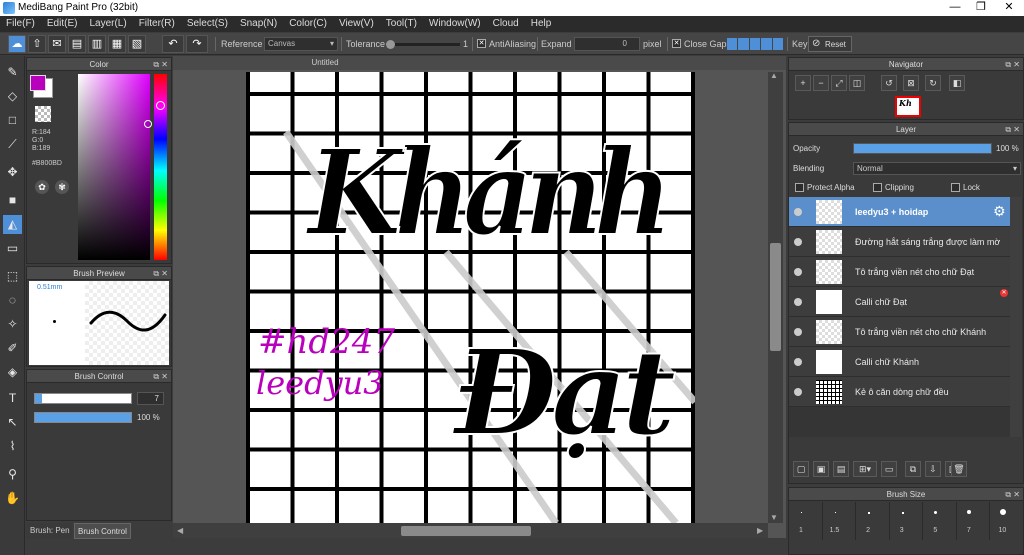  Describe the element at coordinates (981, 8) in the screenshot. I see `maximize-button: ❐` at that location.